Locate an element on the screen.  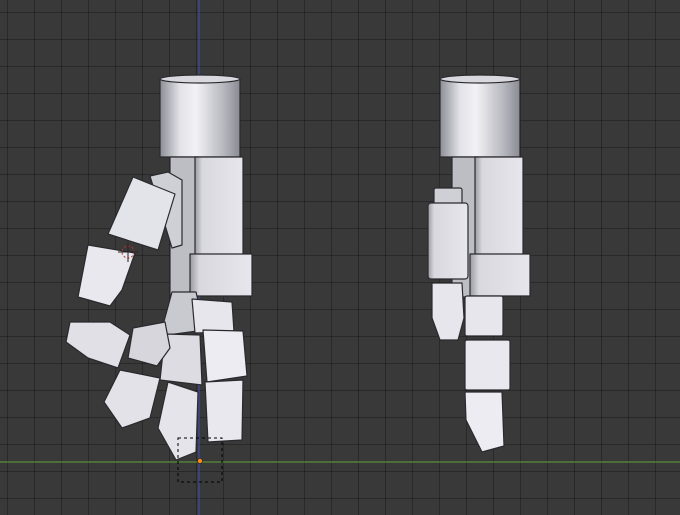
finger-3-distal is located at coordinates (132, 399).